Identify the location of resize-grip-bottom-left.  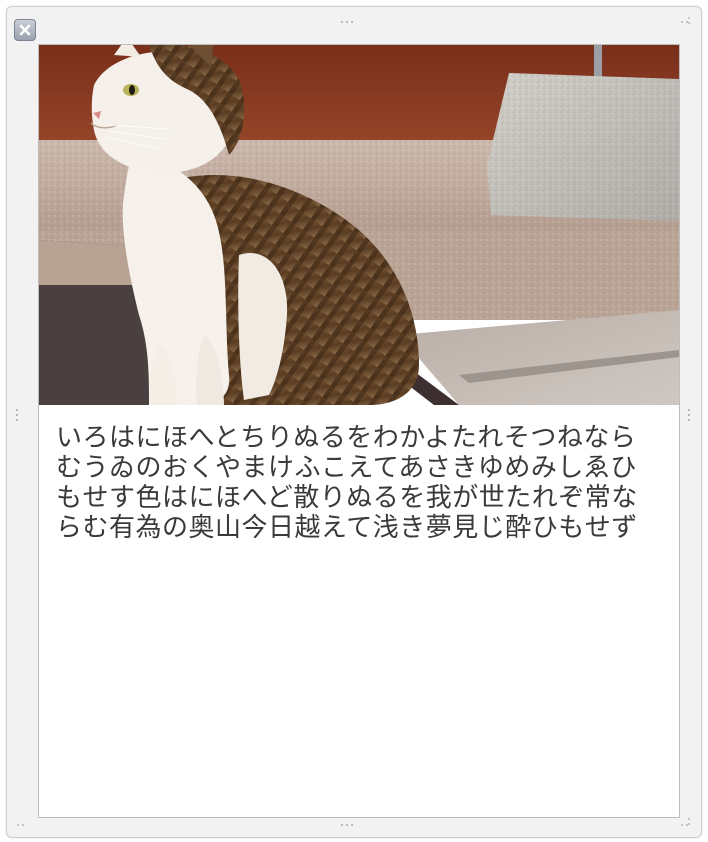
(20, 825).